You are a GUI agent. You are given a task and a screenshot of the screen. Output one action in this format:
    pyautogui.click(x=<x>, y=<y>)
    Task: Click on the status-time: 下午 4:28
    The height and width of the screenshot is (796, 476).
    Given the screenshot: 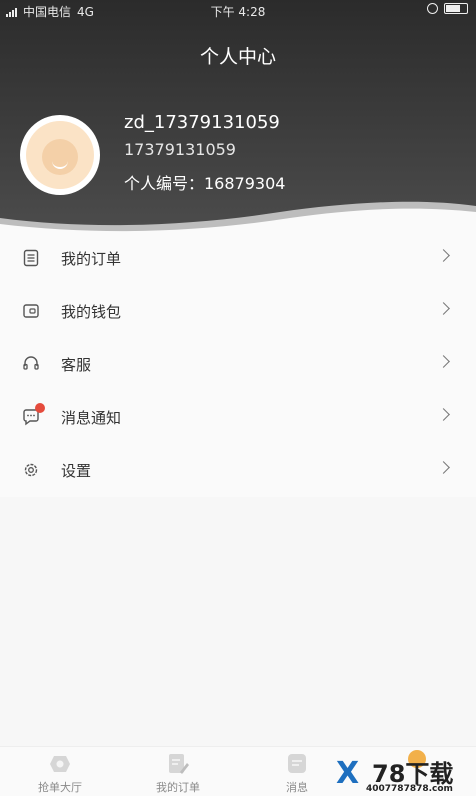 What is the action you would take?
    pyautogui.click(x=238, y=12)
    